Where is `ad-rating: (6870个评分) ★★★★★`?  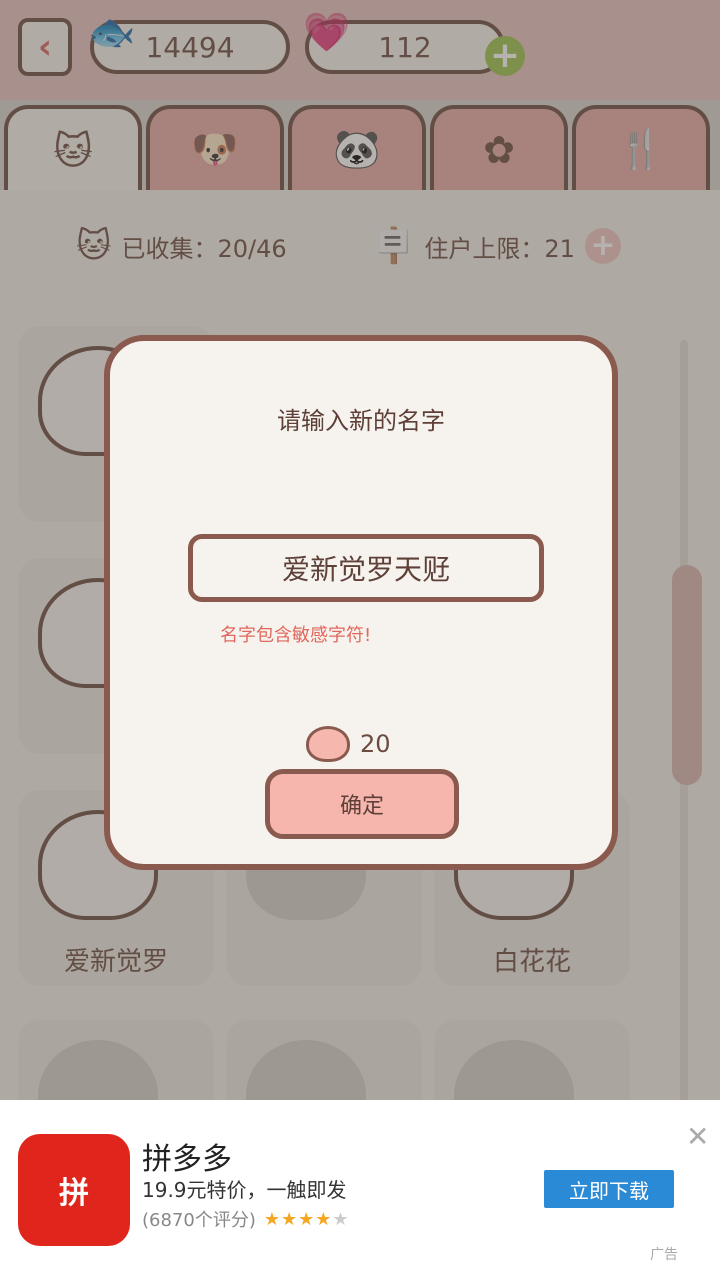 ad-rating: (6870个评分) ★★★★★ is located at coordinates (246, 1219).